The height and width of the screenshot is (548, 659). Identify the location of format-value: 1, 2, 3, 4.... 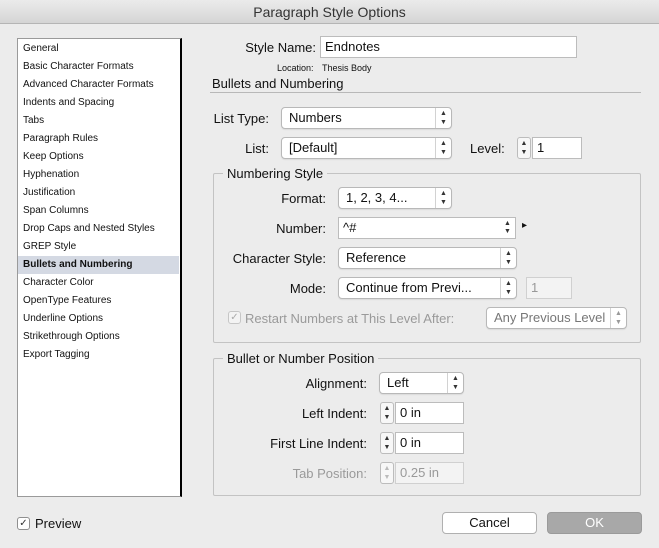
(377, 197).